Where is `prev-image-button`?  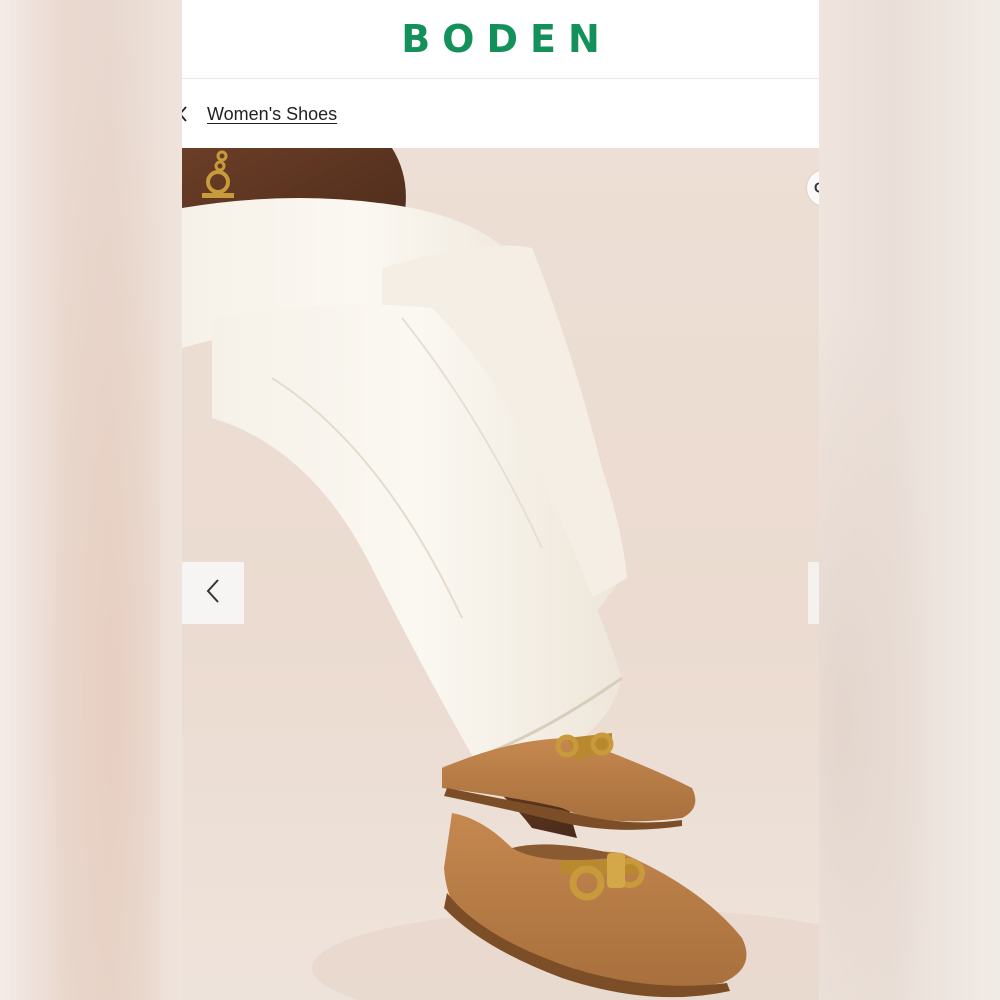
prev-image-button is located at coordinates (213, 593).